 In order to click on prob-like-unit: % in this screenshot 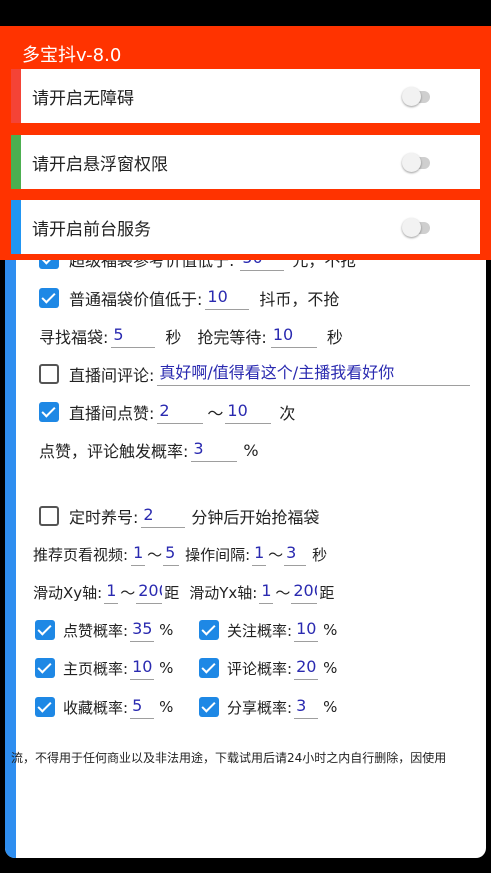, I will do `click(166, 630)`.